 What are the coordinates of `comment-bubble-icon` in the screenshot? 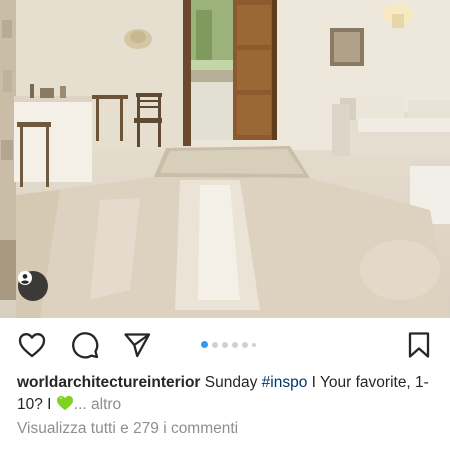 It's located at (85, 345).